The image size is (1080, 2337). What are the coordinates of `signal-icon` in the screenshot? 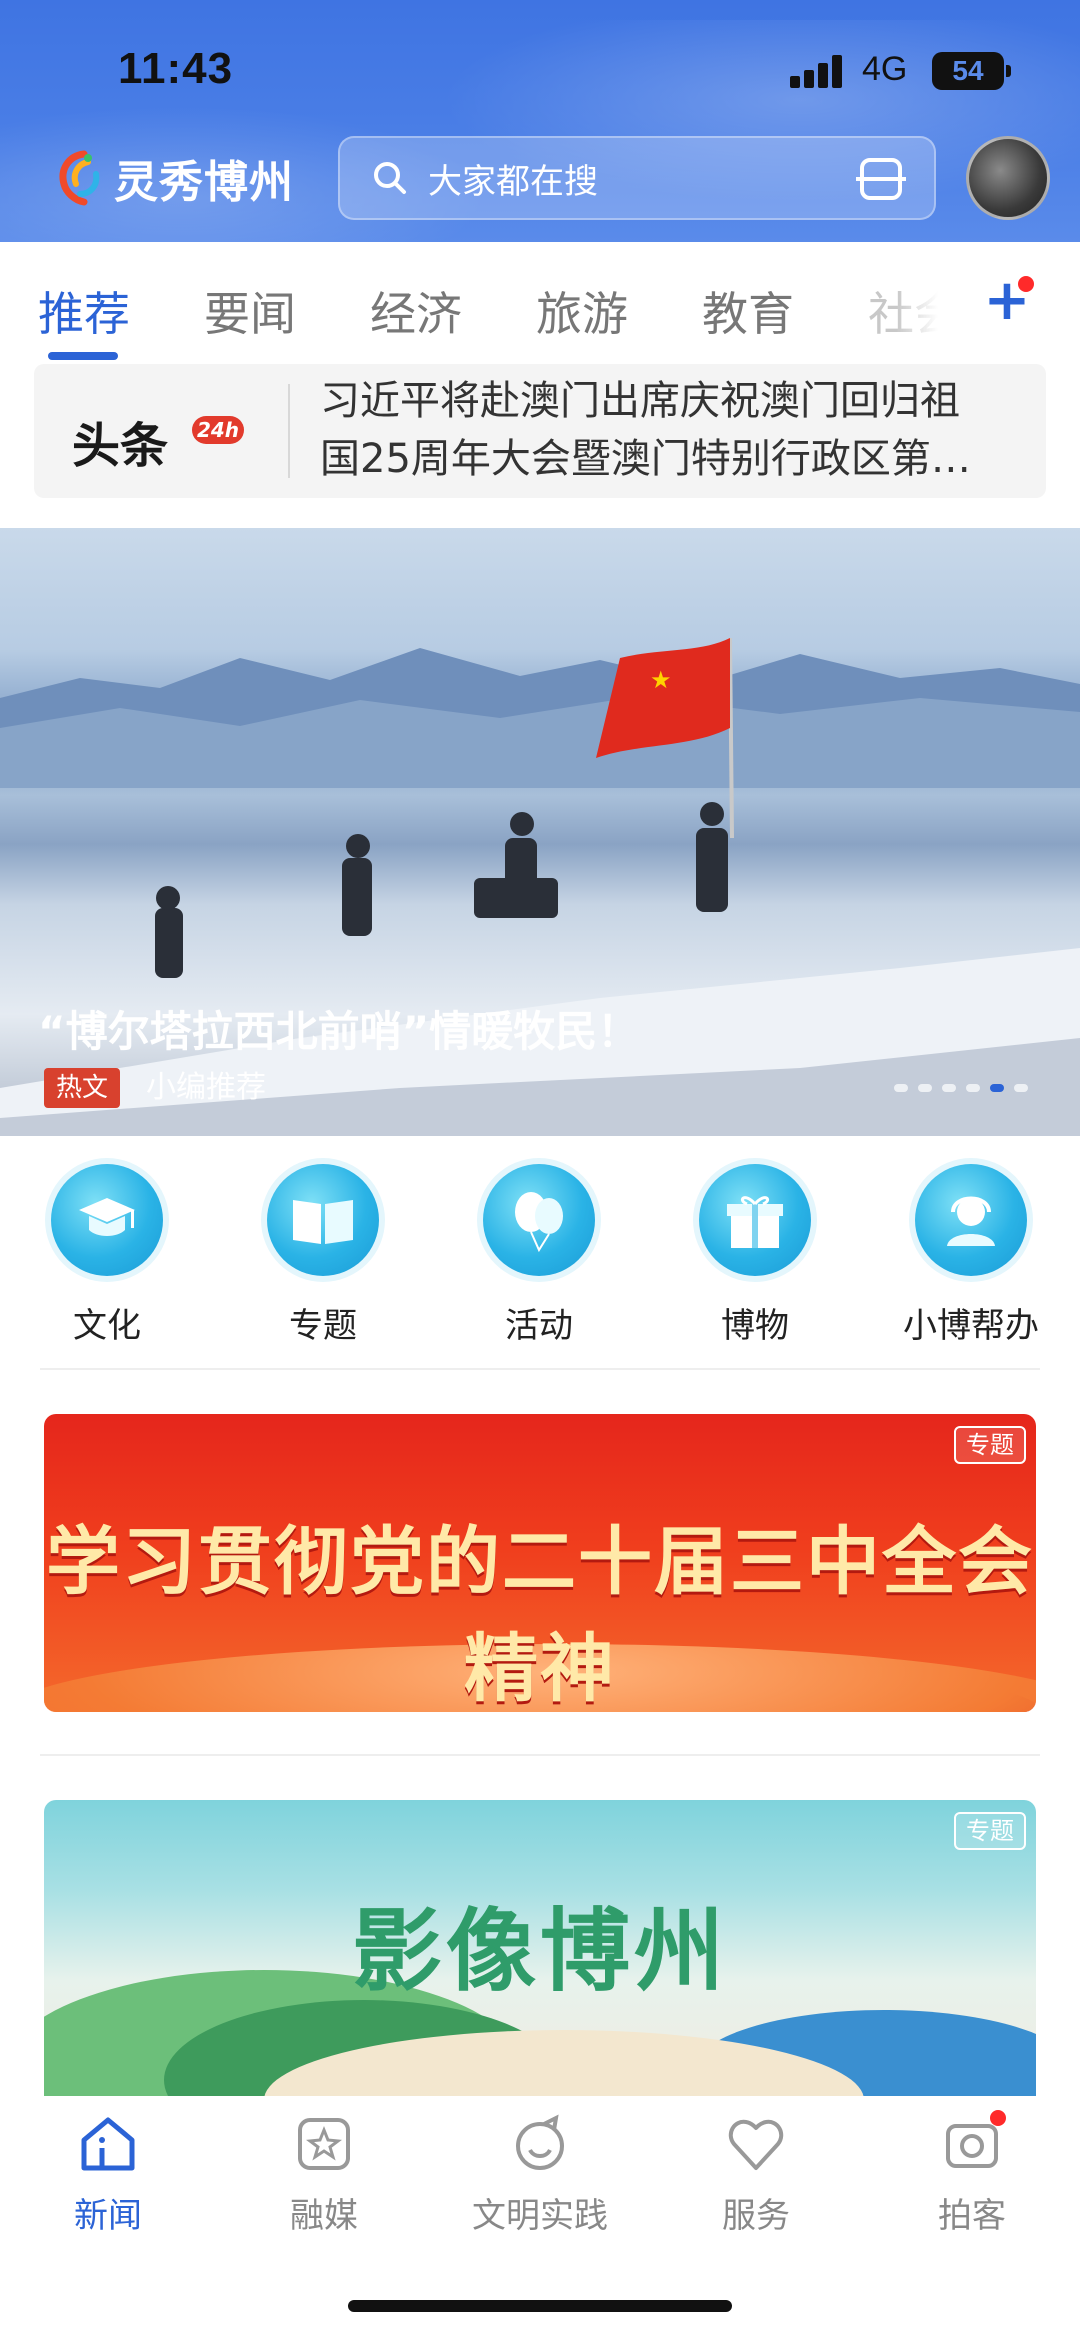 It's located at (818, 71).